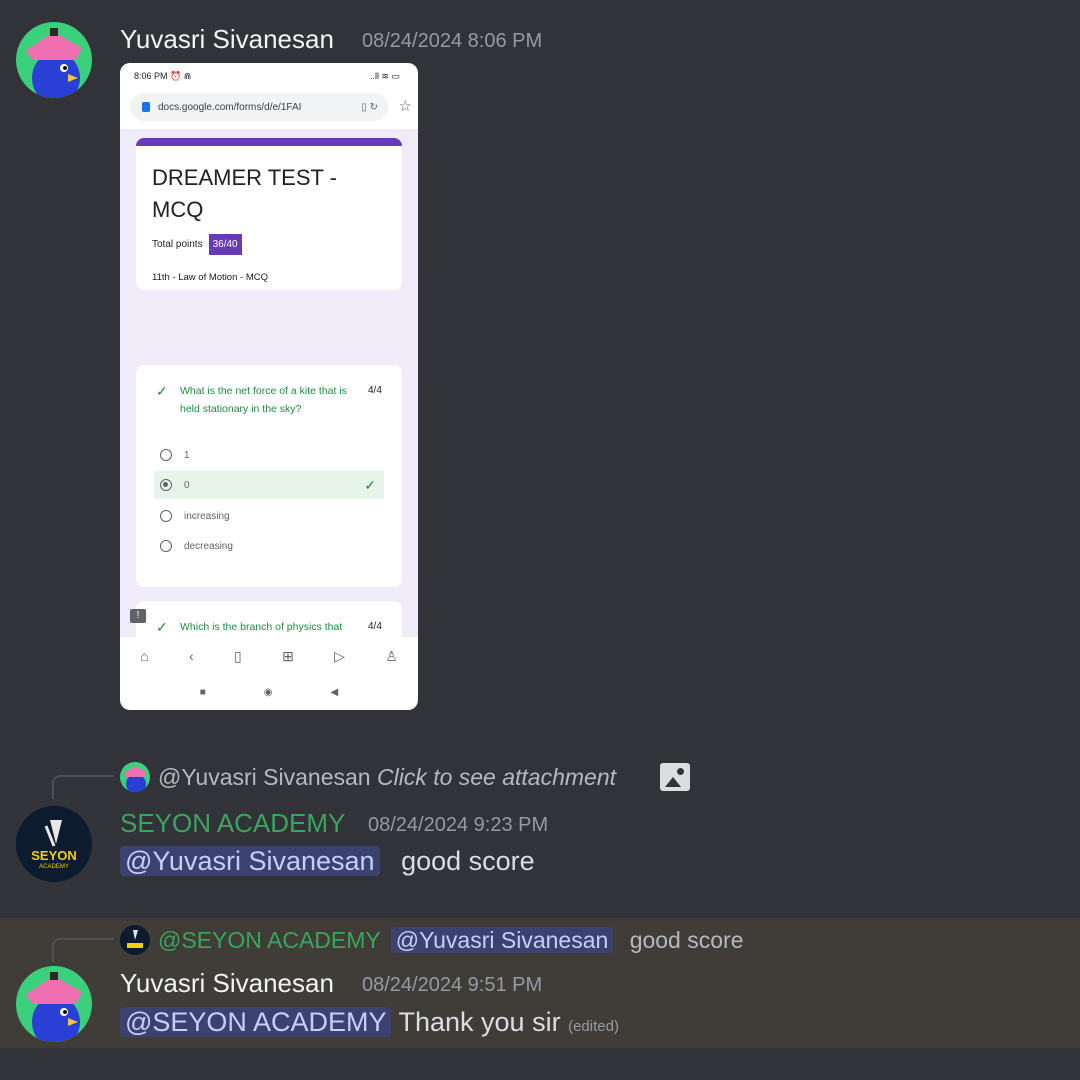  I want to click on system-nav-bar: ■ ◉ ◀, so click(269, 692).